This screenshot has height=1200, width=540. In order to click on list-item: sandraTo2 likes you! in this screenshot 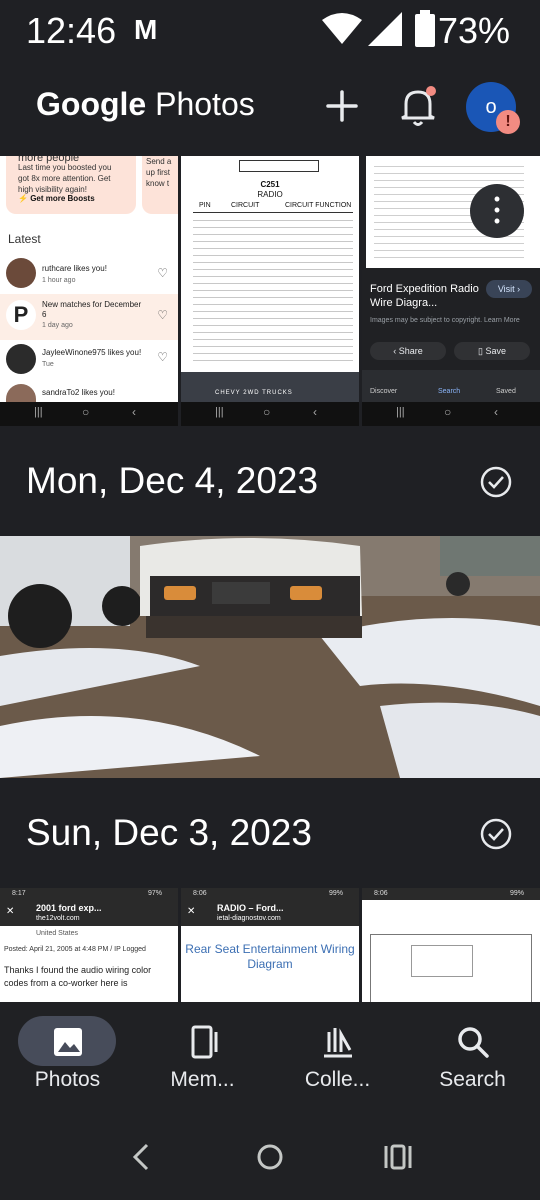, I will do `click(89, 392)`.